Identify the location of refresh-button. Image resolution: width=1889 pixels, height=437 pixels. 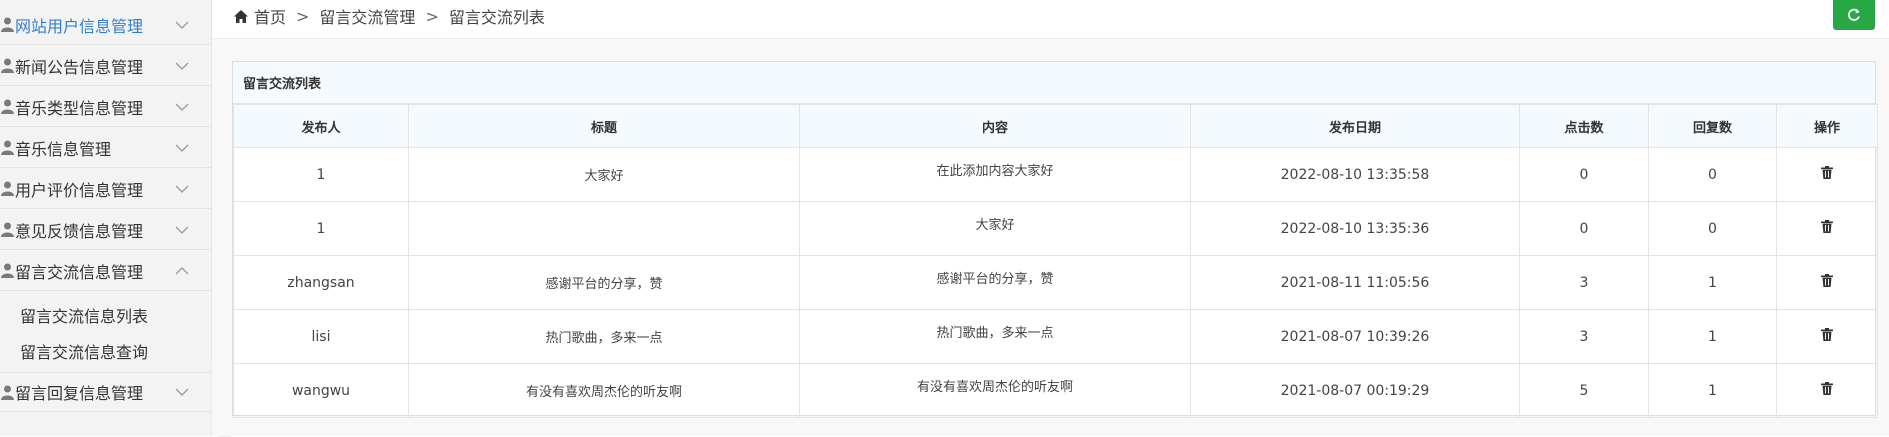
(1854, 15).